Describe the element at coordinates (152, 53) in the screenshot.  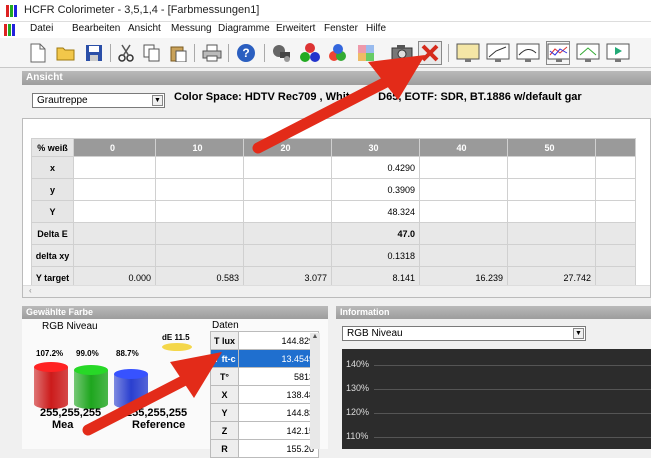
I see `copy-icon` at that location.